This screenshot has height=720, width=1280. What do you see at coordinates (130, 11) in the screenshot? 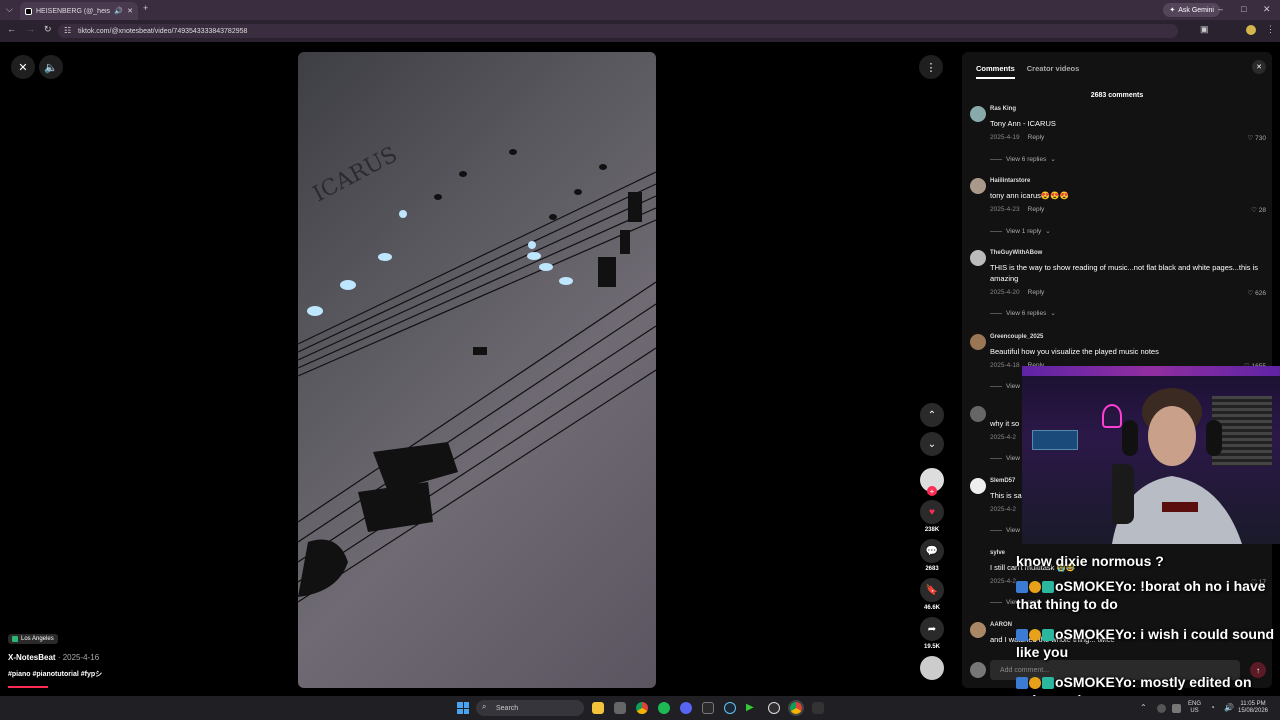
I see `tab-close-icon: ✕` at bounding box center [130, 11].